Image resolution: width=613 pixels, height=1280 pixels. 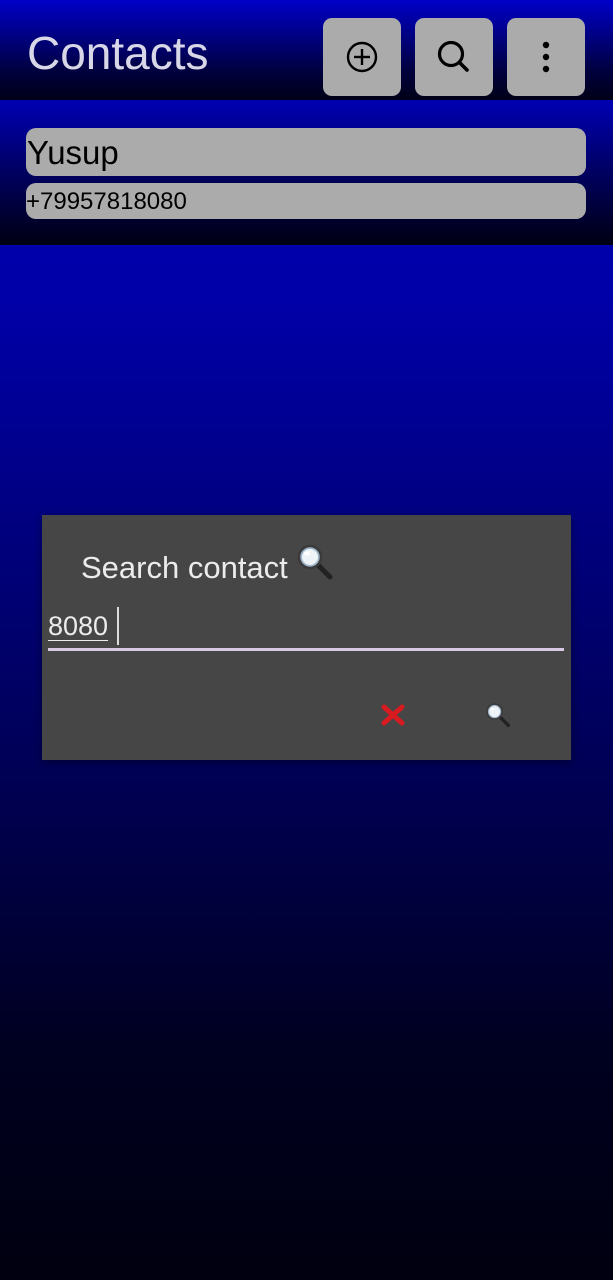 What do you see at coordinates (78, 626) in the screenshot?
I see `search-input-value: 8080` at bounding box center [78, 626].